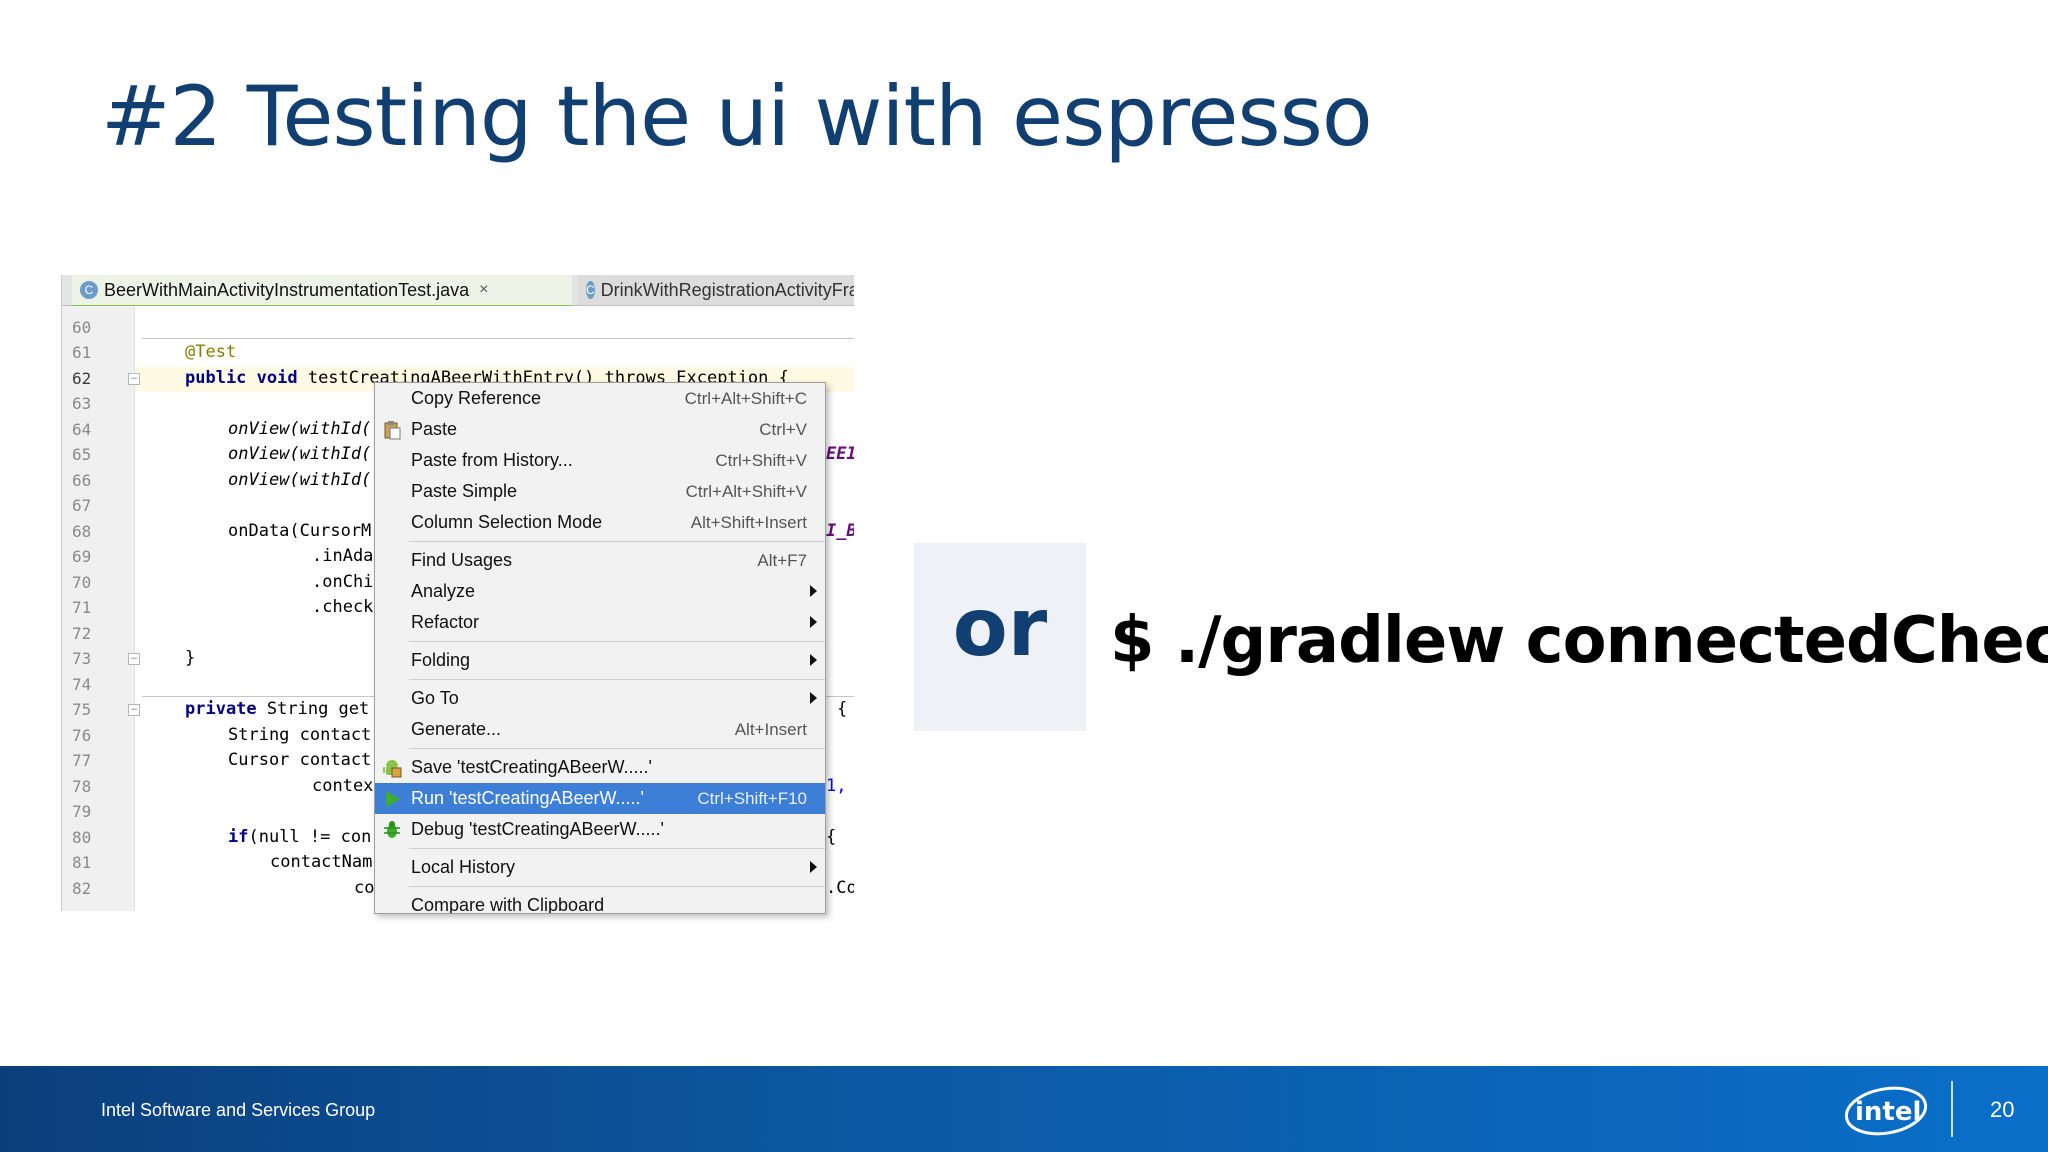 The width and height of the screenshot is (2048, 1152). Describe the element at coordinates (1000, 627) in the screenshot. I see `or-label: or` at that location.